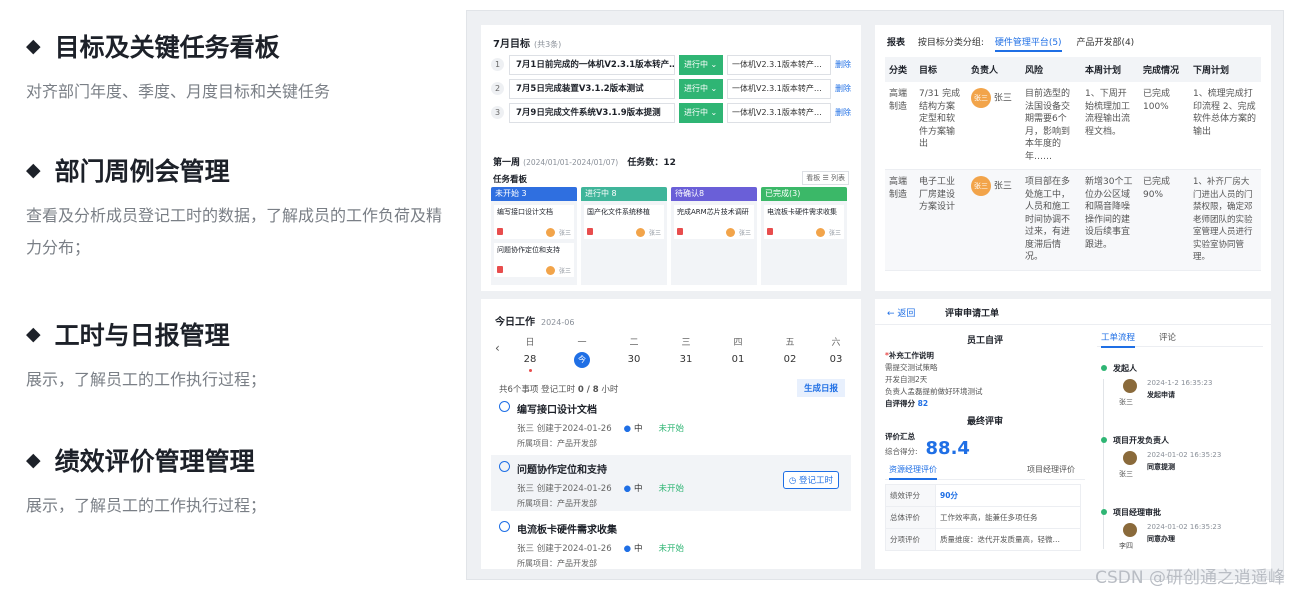  Describe the element at coordinates (1118, 339) in the screenshot. I see `tab-workflow: 工单流程` at that location.